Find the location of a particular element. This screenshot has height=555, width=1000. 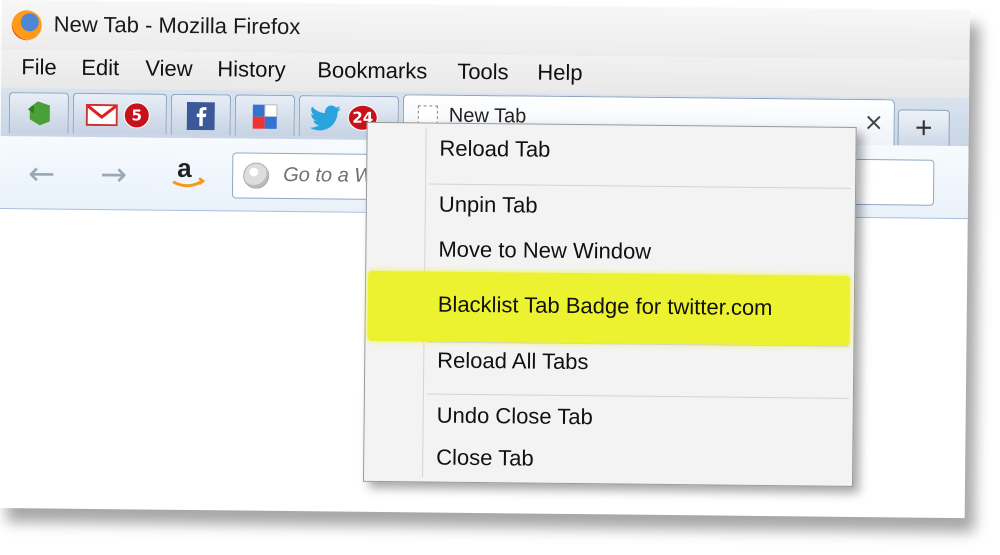

menu-file: File is located at coordinates (39, 67).